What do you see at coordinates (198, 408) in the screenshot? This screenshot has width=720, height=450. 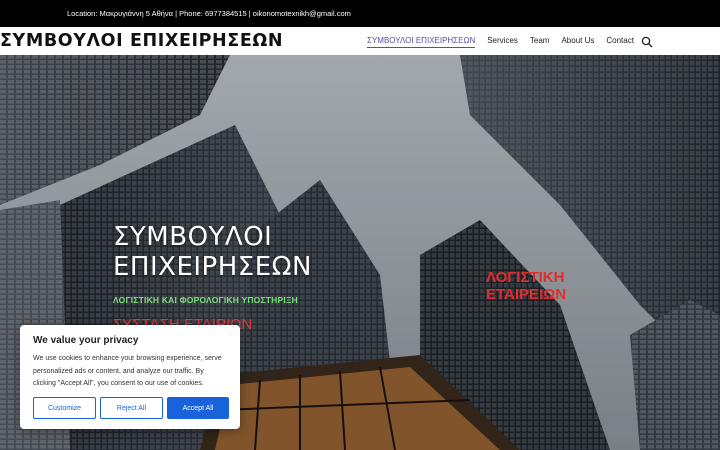 I see `accept-all-button: Accept All` at bounding box center [198, 408].